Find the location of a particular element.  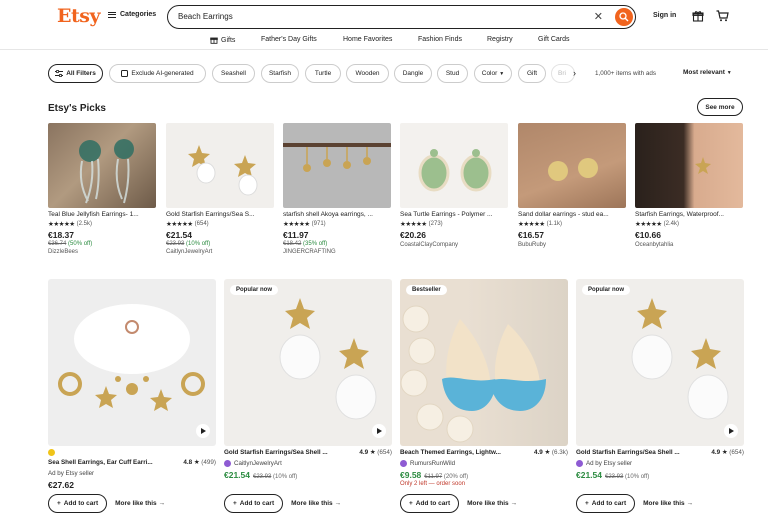

chip-wooden: Wooden is located at coordinates (367, 73).